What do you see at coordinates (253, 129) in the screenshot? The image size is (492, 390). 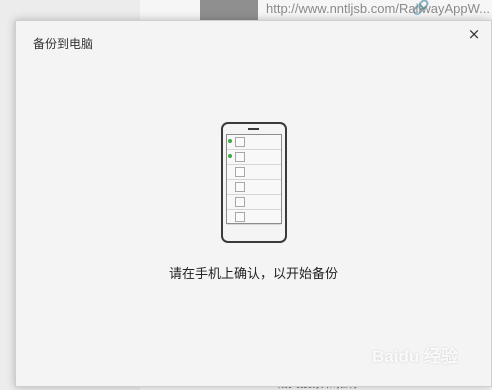 I see `phone-speaker` at bounding box center [253, 129].